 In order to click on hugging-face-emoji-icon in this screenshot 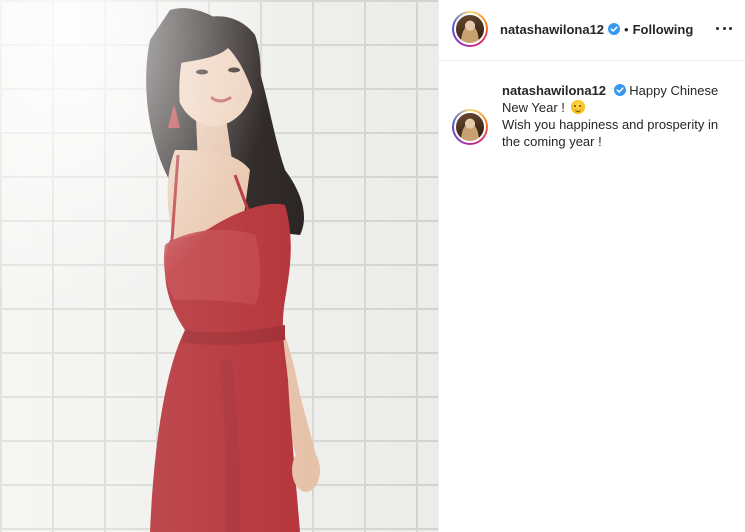, I will do `click(577, 107)`.